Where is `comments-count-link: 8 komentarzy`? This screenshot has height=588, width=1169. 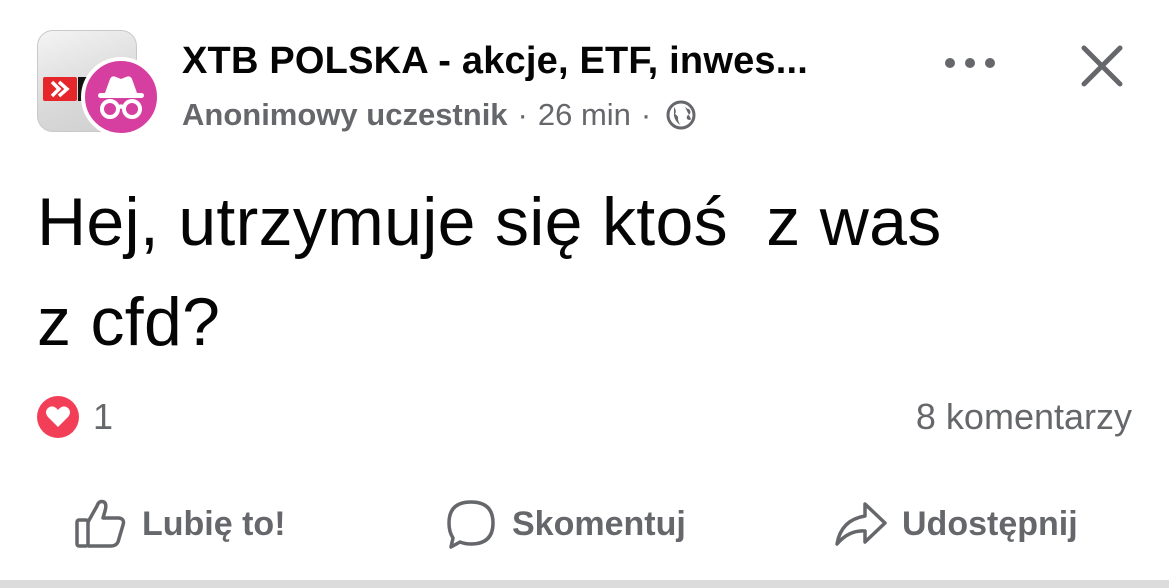
comments-count-link: 8 komentarzy is located at coordinates (1024, 417).